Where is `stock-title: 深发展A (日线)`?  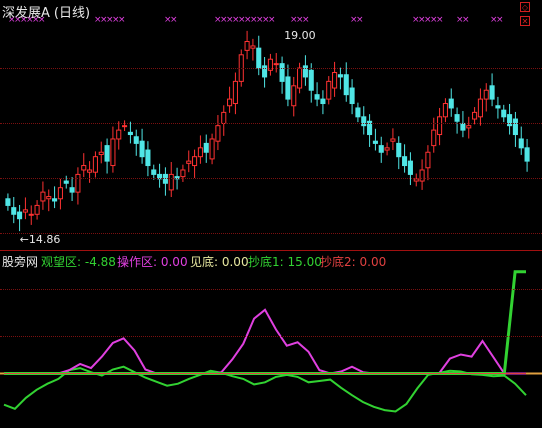
stock-title: 深发展A (日线) is located at coordinates (48, 11).